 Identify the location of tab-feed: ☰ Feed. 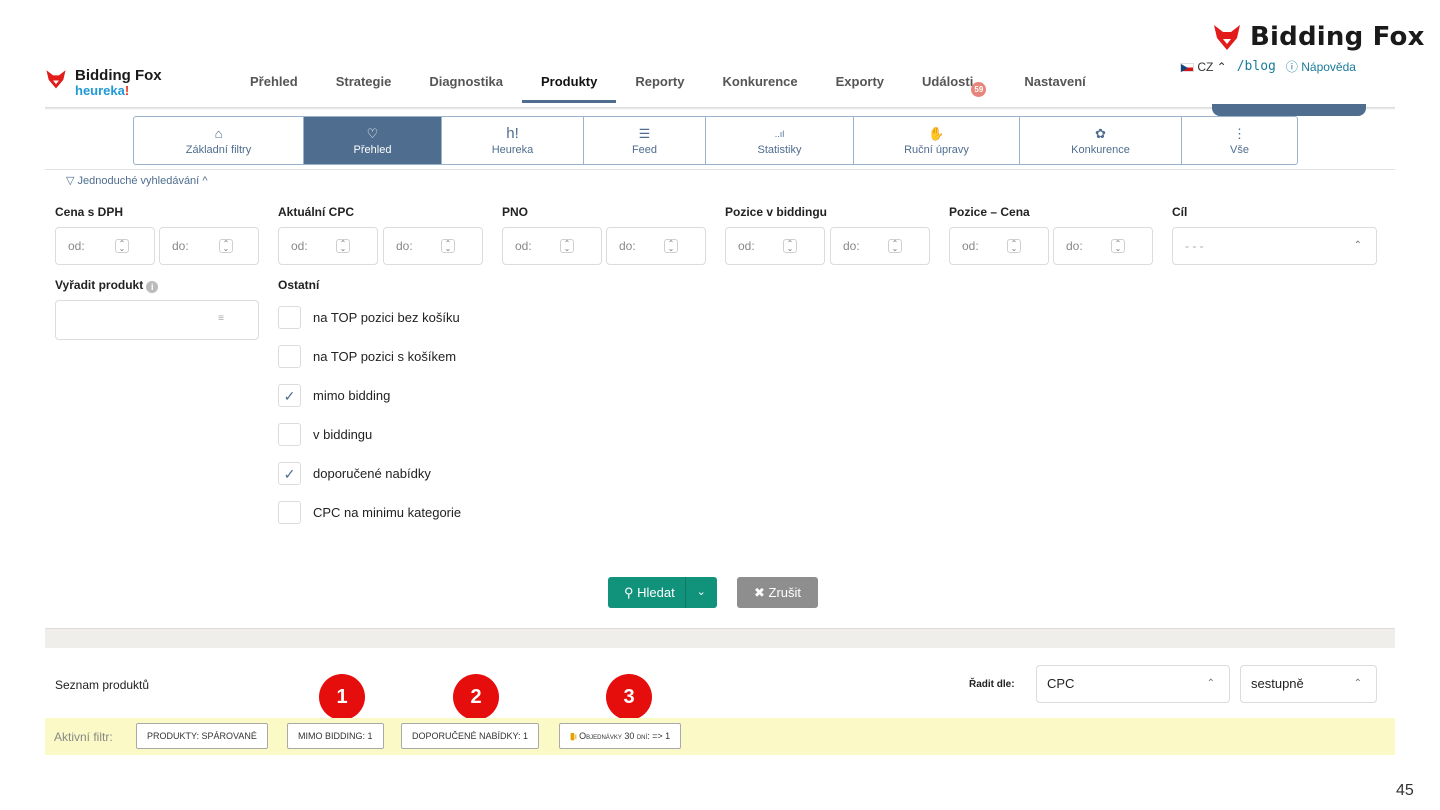
(645, 140).